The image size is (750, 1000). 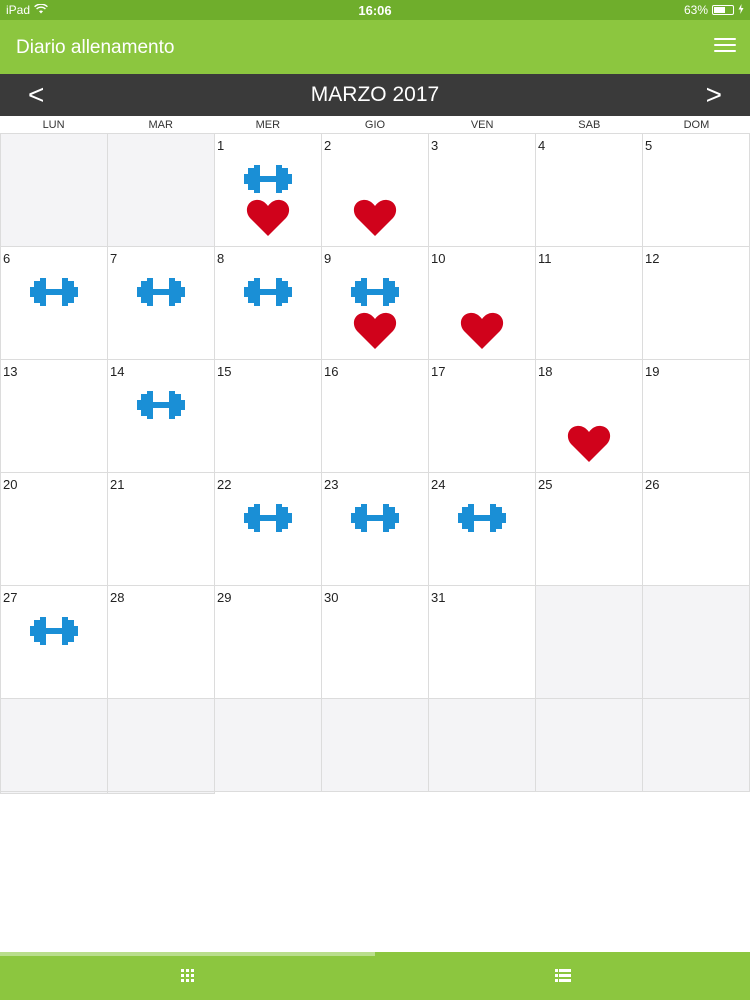 I want to click on bottom-tab-bar, so click(x=375, y=976).